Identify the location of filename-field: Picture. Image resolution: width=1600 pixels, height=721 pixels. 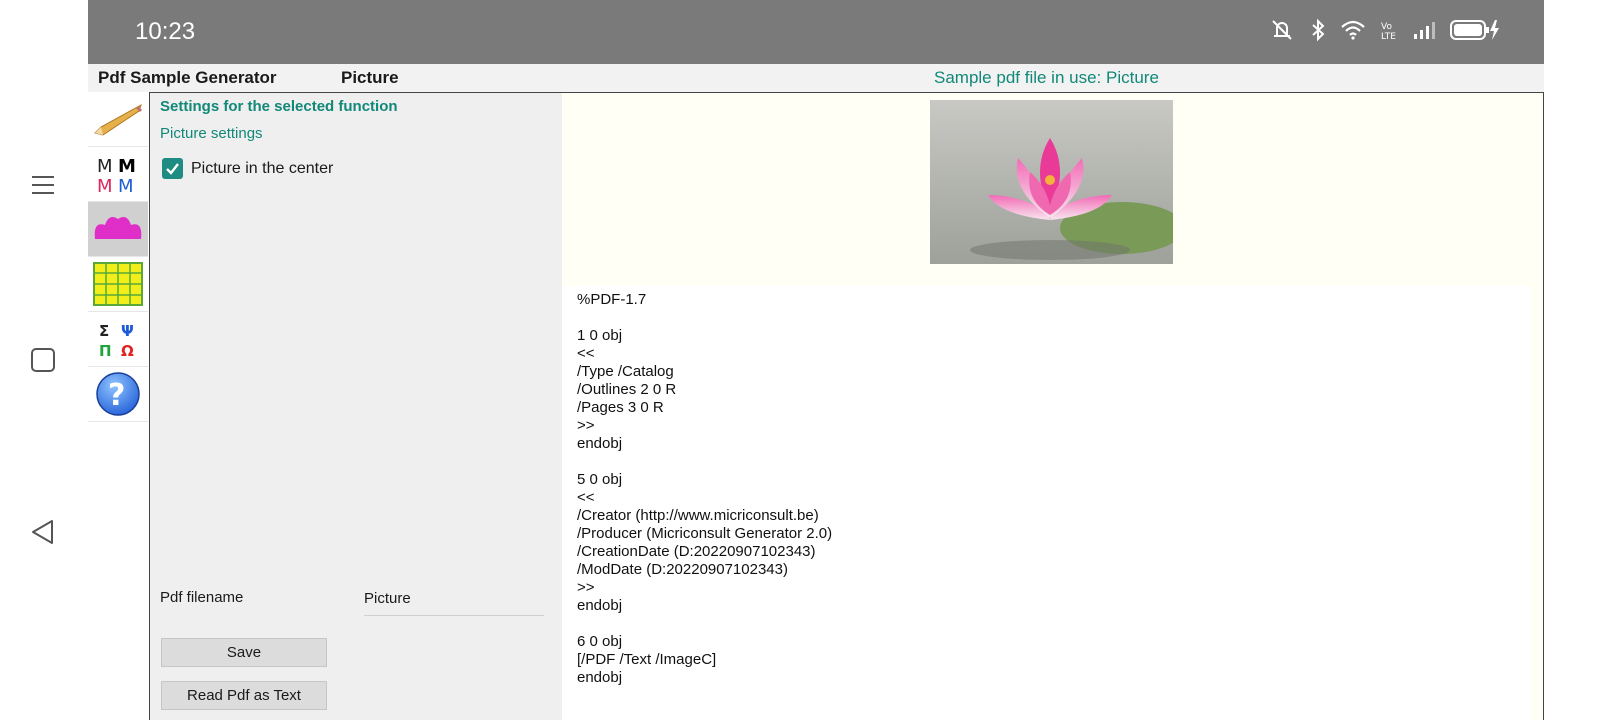
(454, 603).